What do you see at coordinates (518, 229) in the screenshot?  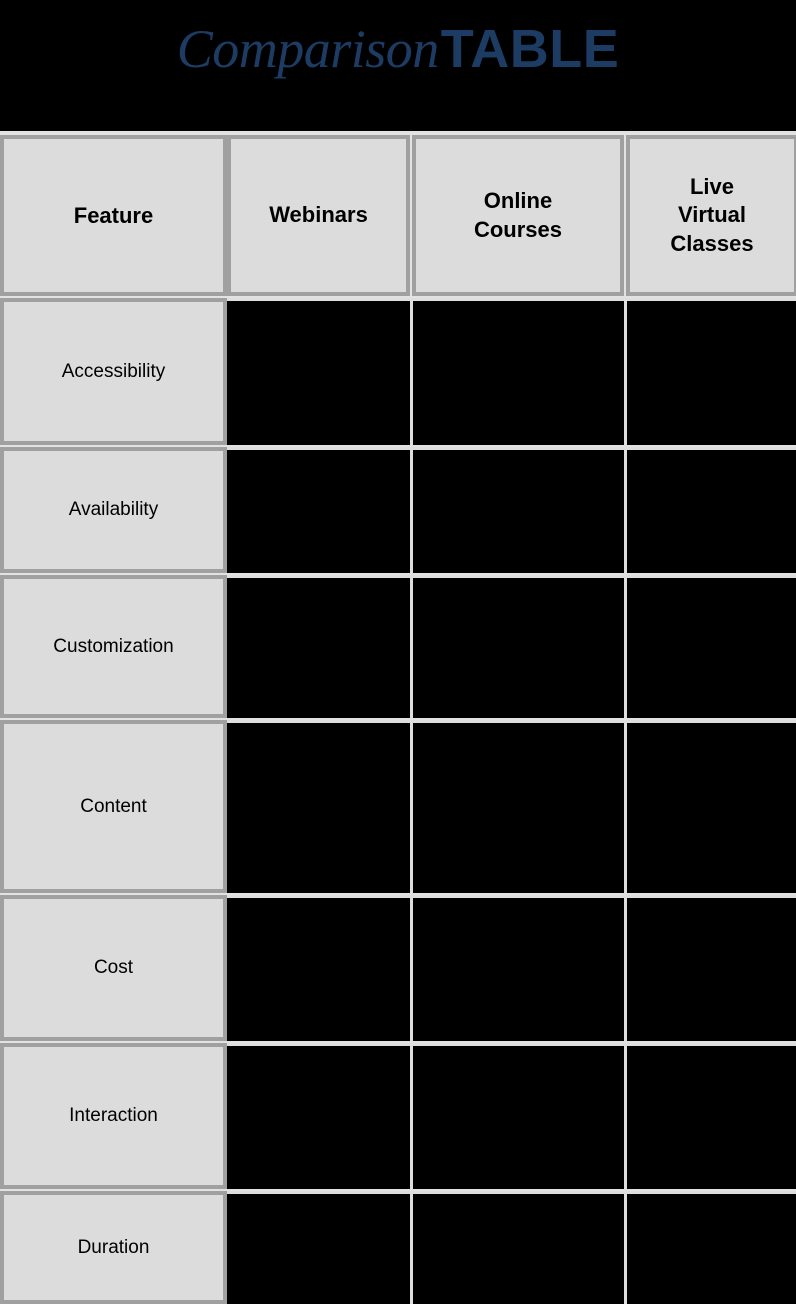 I see `header-line: Courses` at bounding box center [518, 229].